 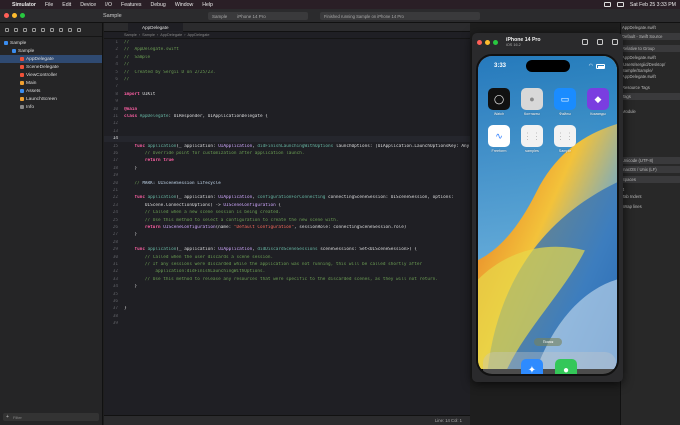 What do you see at coordinates (566, 366) in the screenshot?
I see `dock-messages-icon: ●` at bounding box center [566, 366].